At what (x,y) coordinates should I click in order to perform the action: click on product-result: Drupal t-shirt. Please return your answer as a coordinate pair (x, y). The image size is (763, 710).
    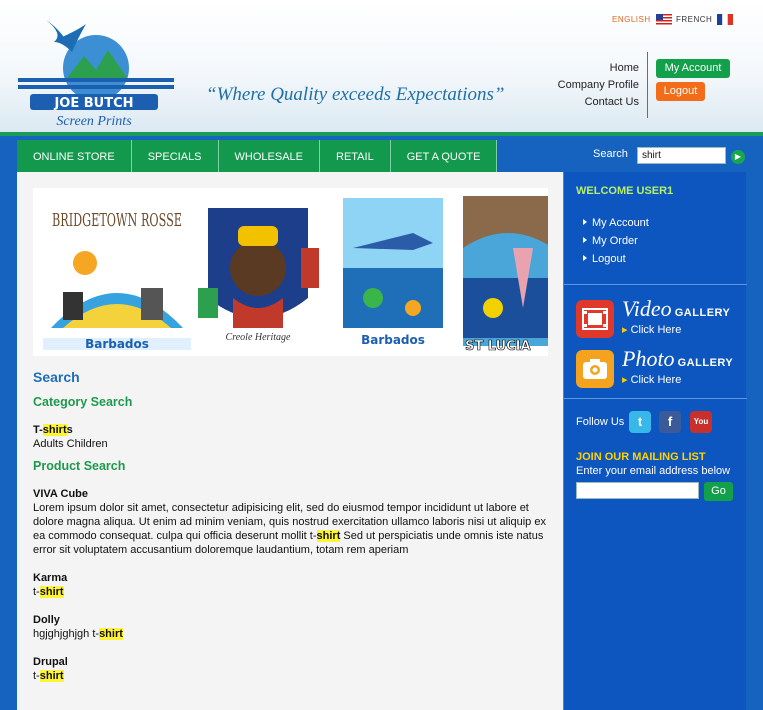
    Looking at the image, I should click on (290, 669).